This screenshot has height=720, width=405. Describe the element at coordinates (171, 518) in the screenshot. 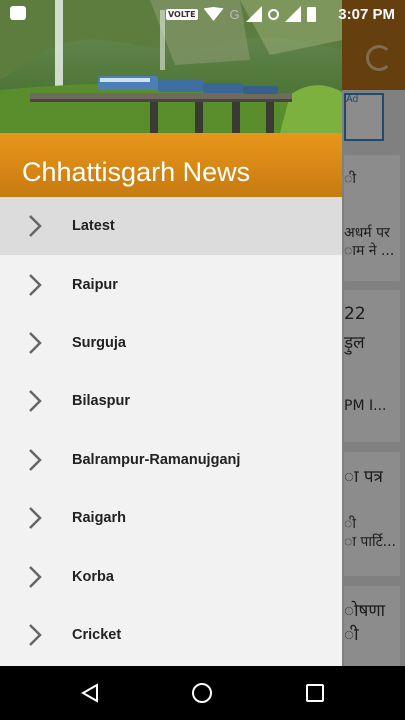

I see `menu-item-raigarh: Raigarh` at that location.